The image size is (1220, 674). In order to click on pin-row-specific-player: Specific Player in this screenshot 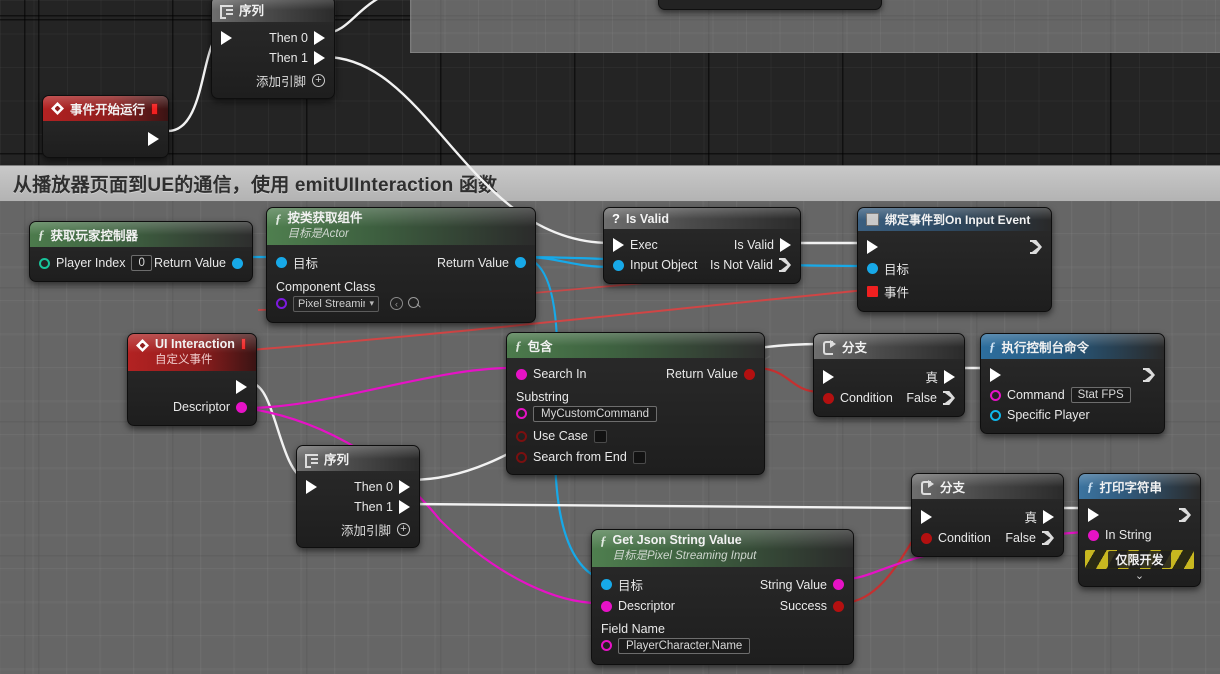, I will do `click(1072, 415)`.